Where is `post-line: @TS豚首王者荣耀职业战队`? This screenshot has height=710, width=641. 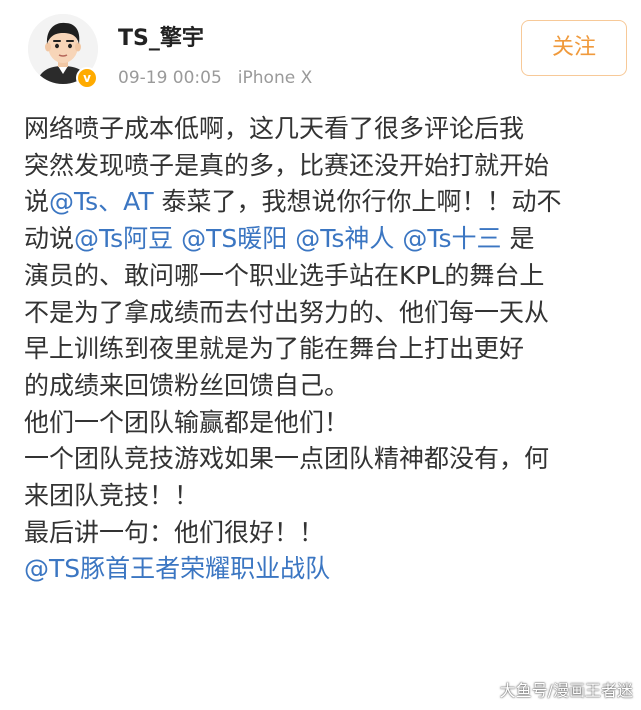 post-line: @TS豚首王者荣耀职业战队 is located at coordinates (328, 569).